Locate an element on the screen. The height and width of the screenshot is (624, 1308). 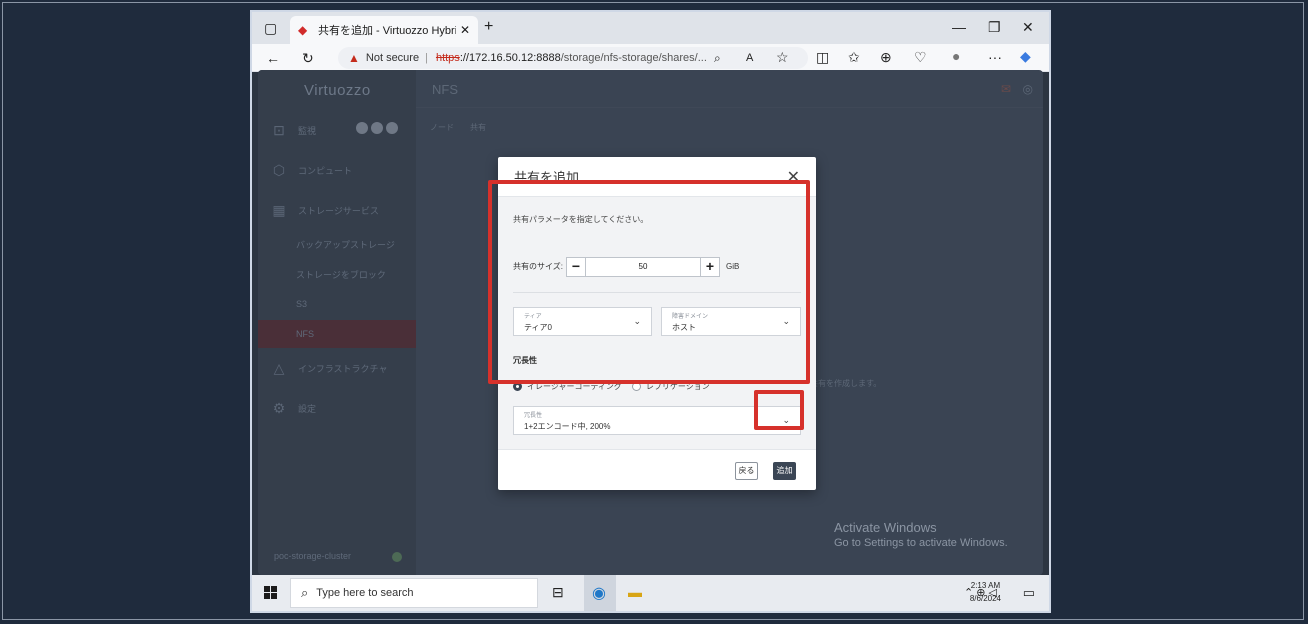
windows-start-icon is located at coordinates (271, 593).